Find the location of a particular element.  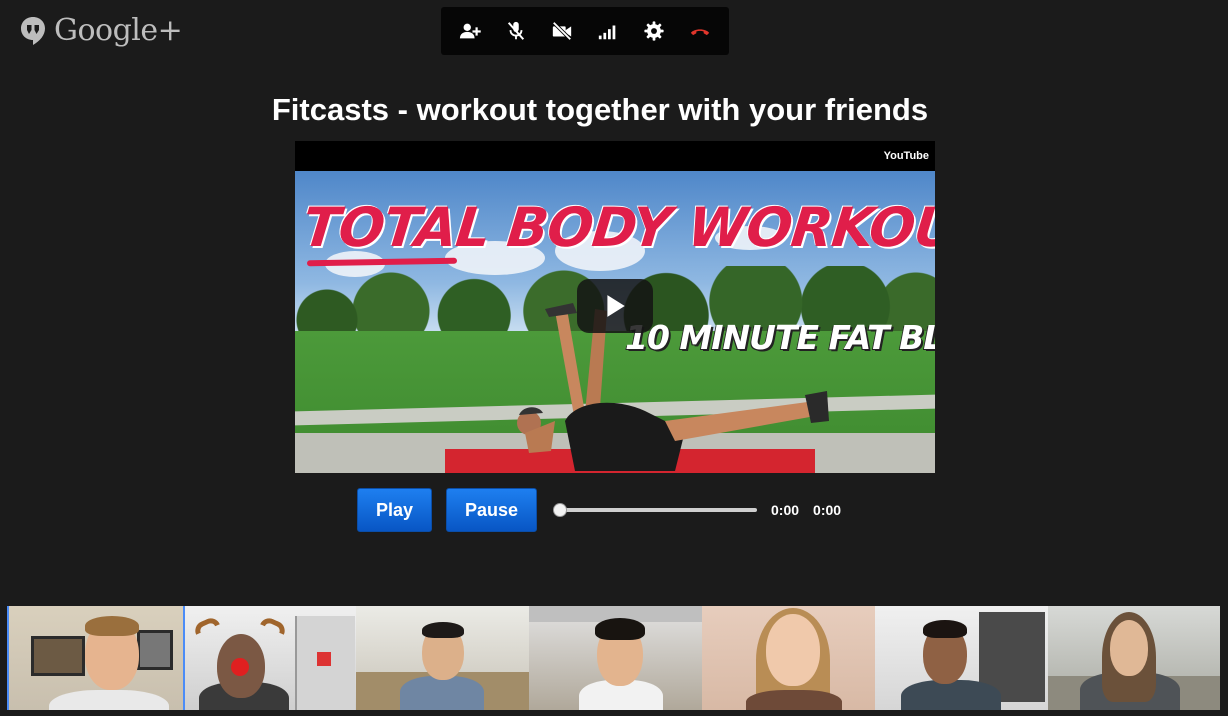

player-controls: Play Pause 0:00 0:00 is located at coordinates (599, 510).